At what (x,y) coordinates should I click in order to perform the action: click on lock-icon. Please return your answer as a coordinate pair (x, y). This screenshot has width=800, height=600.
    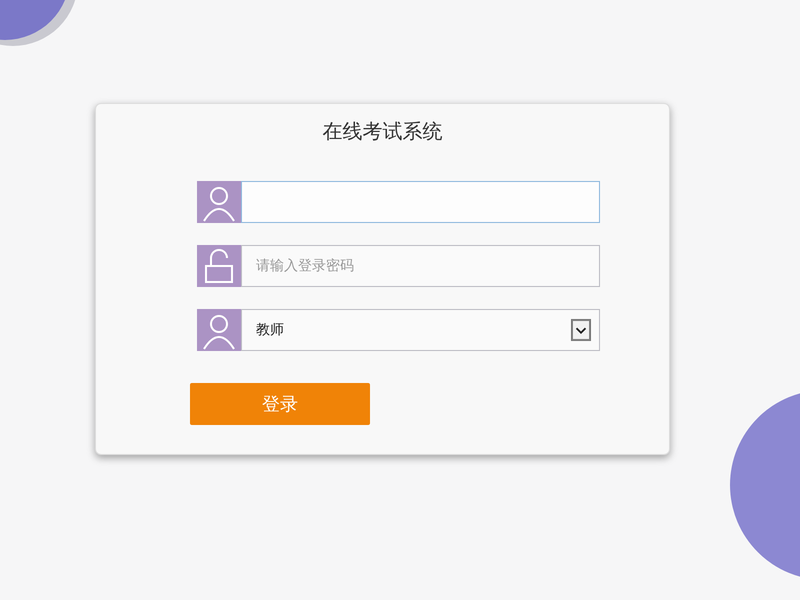
    Looking at the image, I should click on (219, 266).